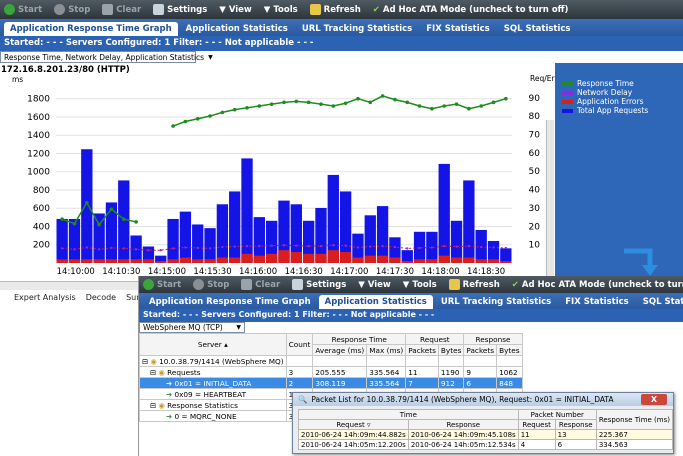 The image size is (683, 456). I want to click on tab-expert-analysis: Expert Analysis, so click(45, 297).